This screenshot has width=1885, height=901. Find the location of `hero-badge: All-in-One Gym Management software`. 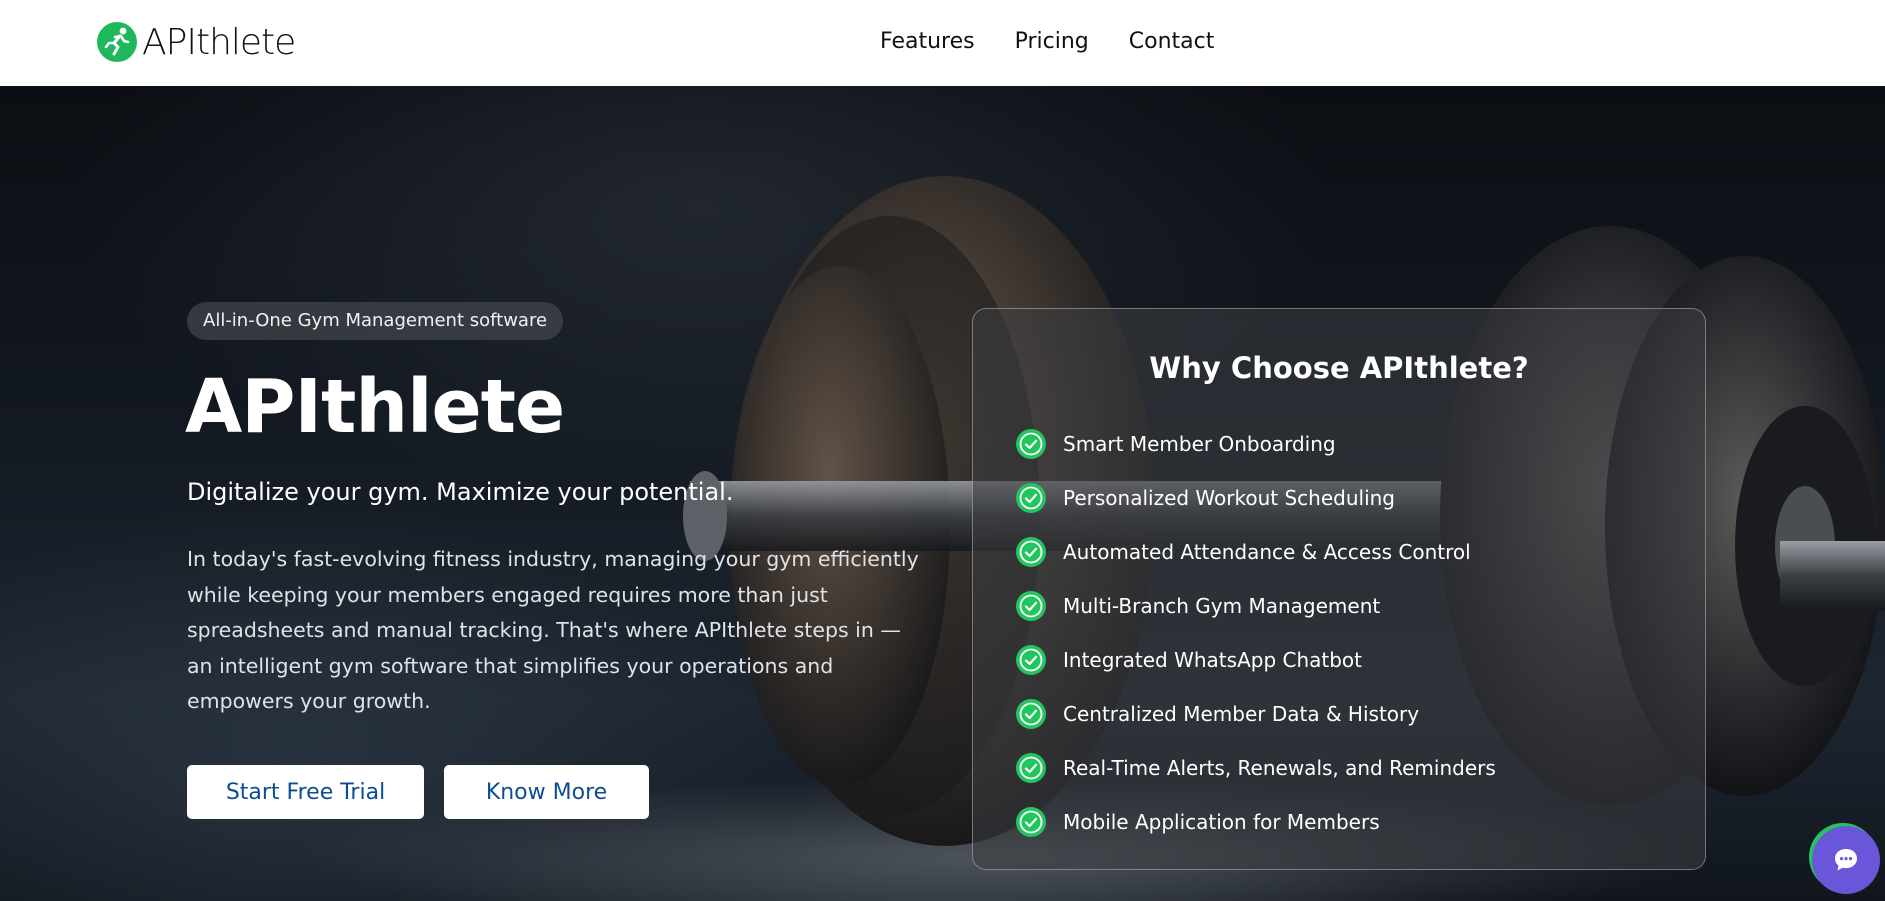

hero-badge: All-in-One Gym Management software is located at coordinates (375, 321).